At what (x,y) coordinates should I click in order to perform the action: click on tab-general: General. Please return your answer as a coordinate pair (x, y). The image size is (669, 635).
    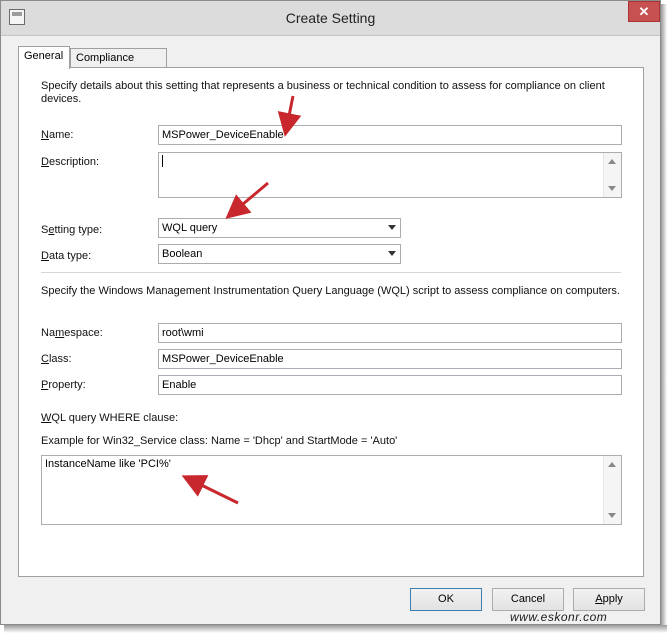
    Looking at the image, I should click on (44, 57).